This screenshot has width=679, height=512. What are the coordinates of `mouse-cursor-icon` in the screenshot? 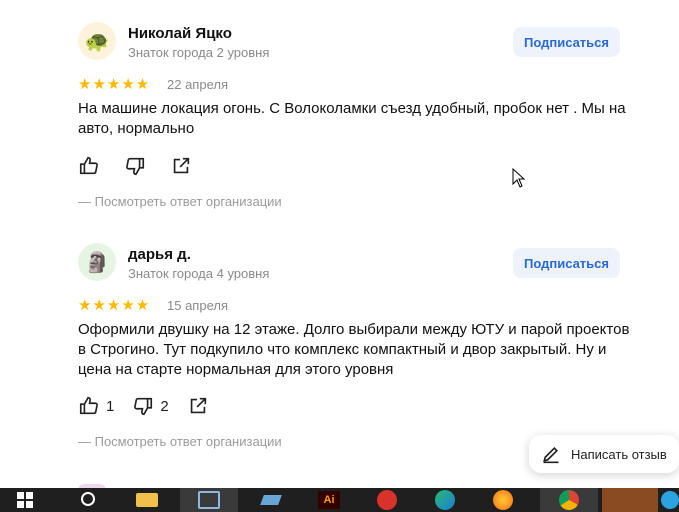 It's located at (519, 178).